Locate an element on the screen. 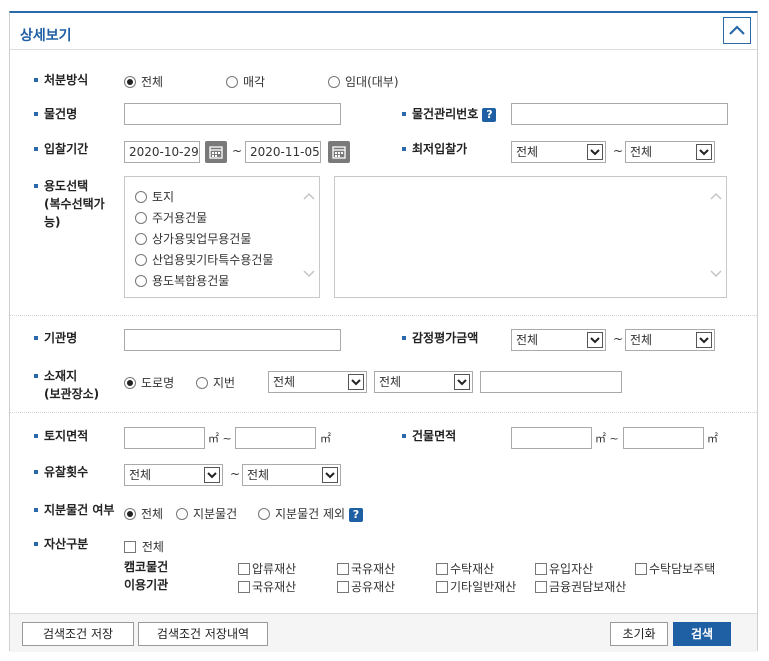 The image size is (769, 661). search-button: 검색 is located at coordinates (702, 634).